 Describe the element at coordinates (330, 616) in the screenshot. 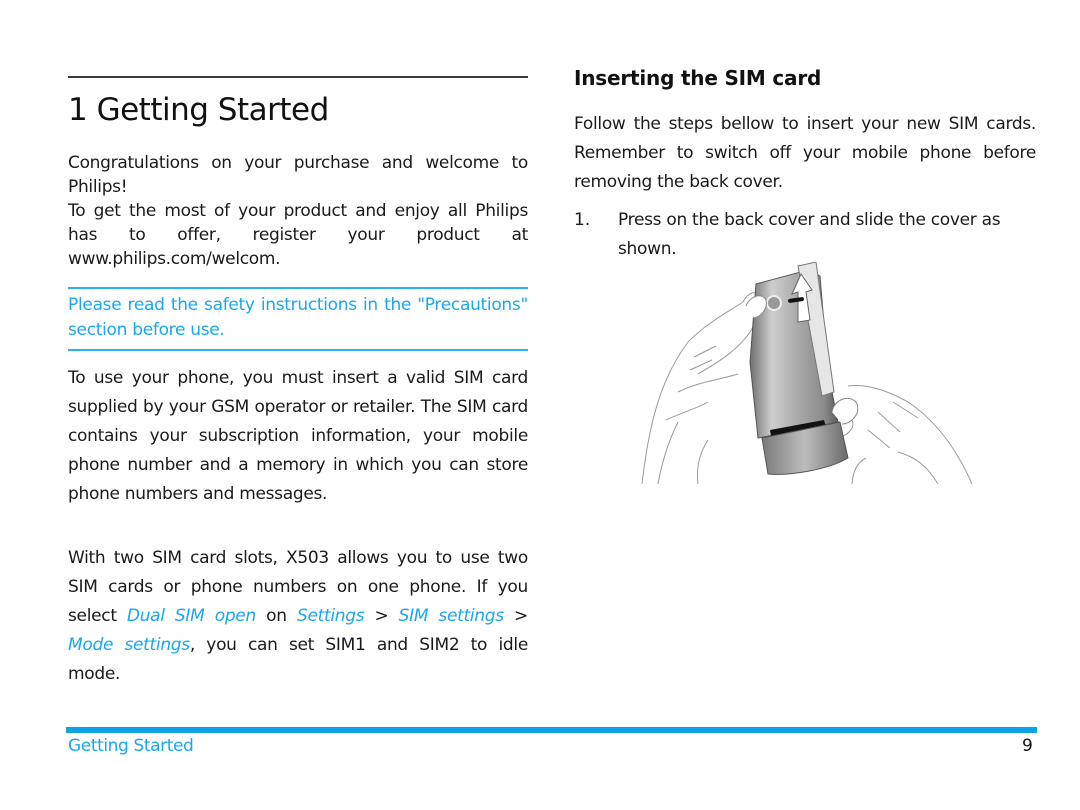

I see `menu-ref-settings: Settings` at that location.